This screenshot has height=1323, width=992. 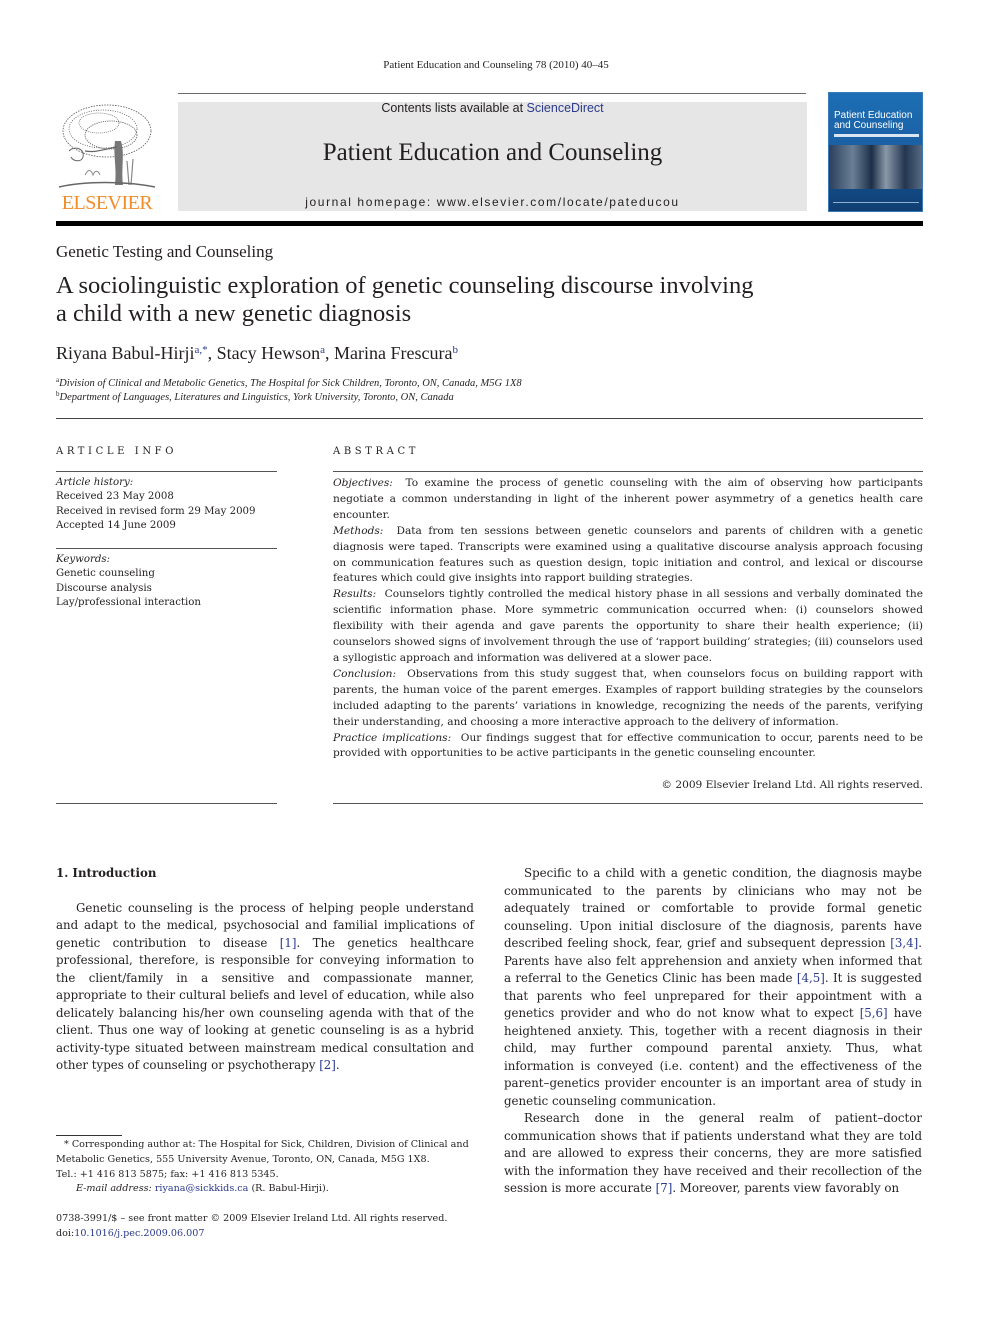 What do you see at coordinates (489, 418) in the screenshot?
I see `title-divider` at bounding box center [489, 418].